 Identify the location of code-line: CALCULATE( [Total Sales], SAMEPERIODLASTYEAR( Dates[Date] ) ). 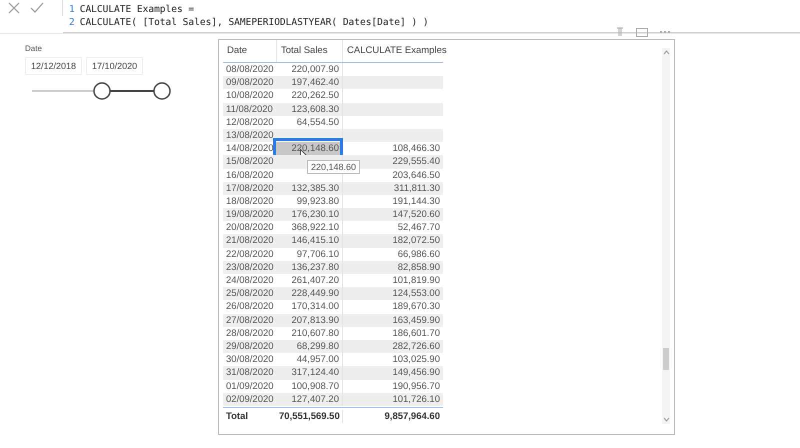
(254, 22).